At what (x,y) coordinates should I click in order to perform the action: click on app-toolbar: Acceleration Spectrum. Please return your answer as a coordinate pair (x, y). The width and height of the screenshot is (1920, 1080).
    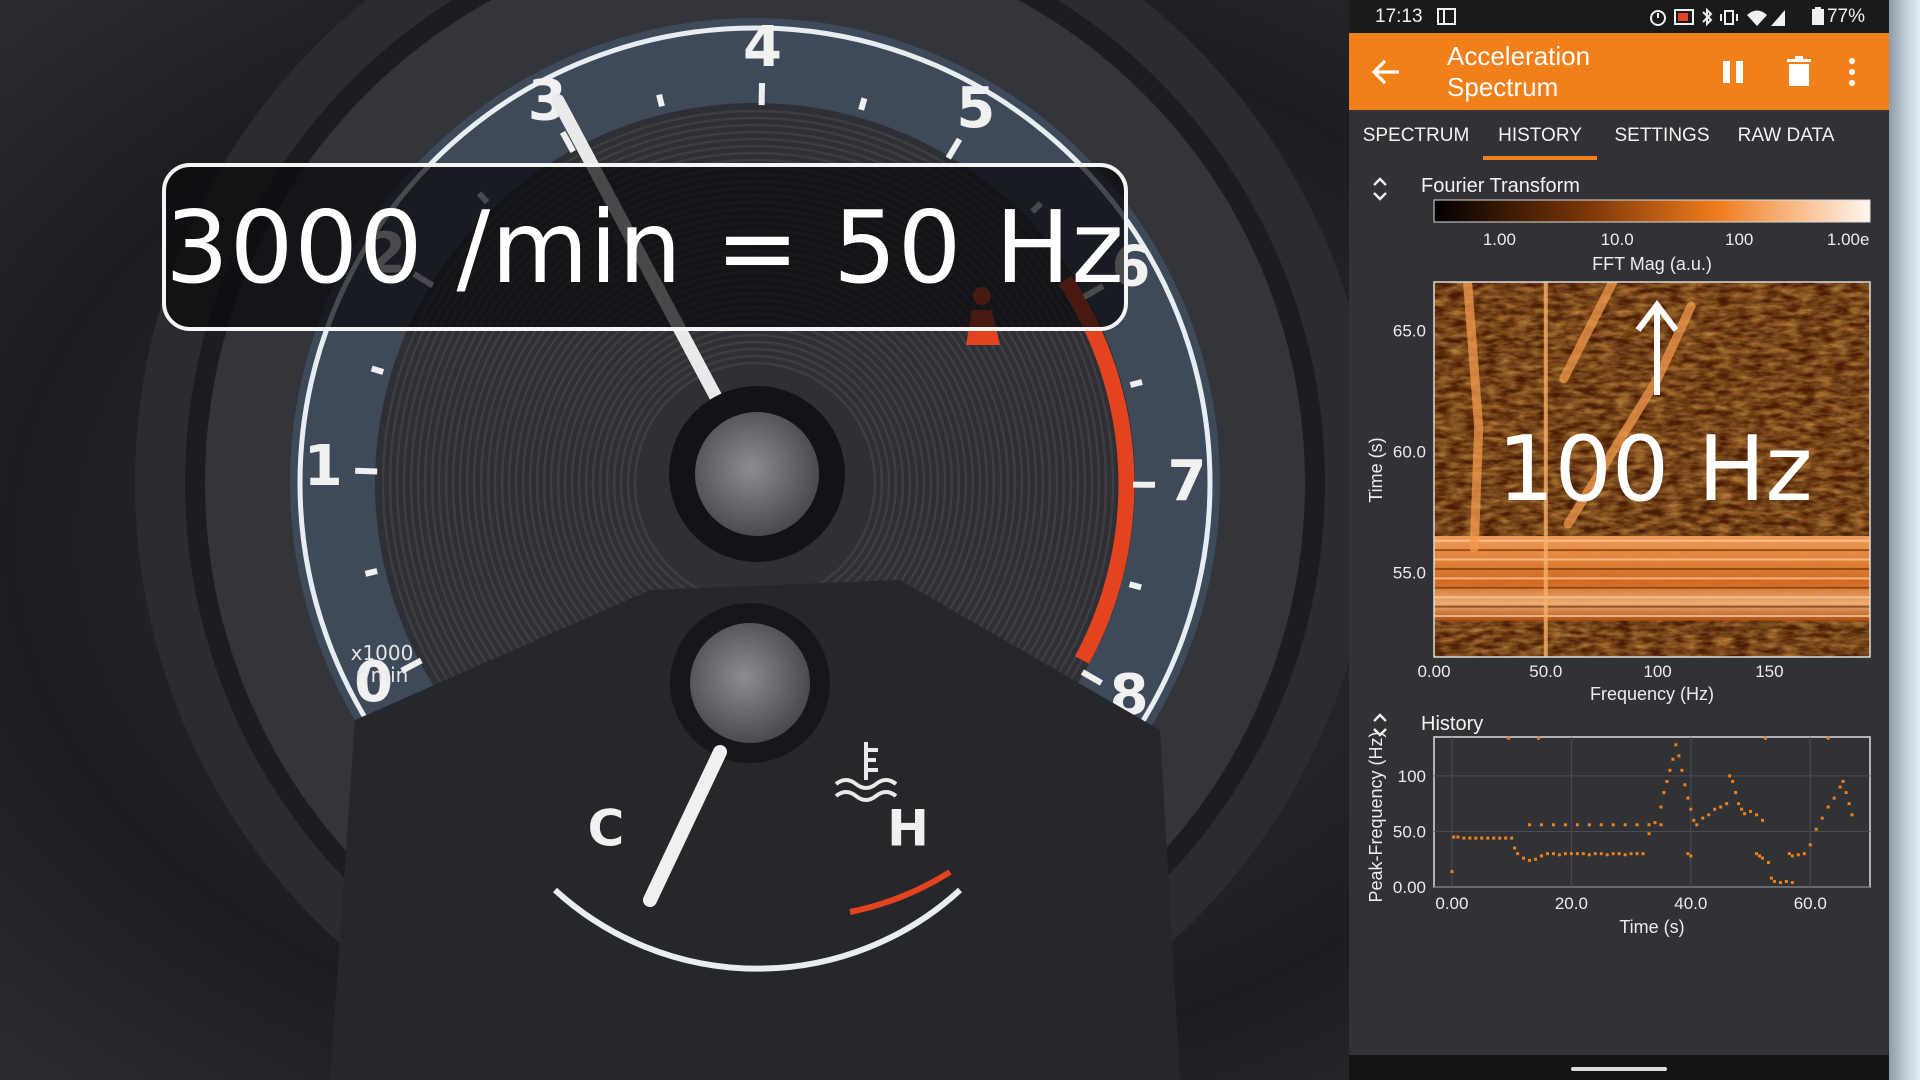
    Looking at the image, I should click on (1619, 71).